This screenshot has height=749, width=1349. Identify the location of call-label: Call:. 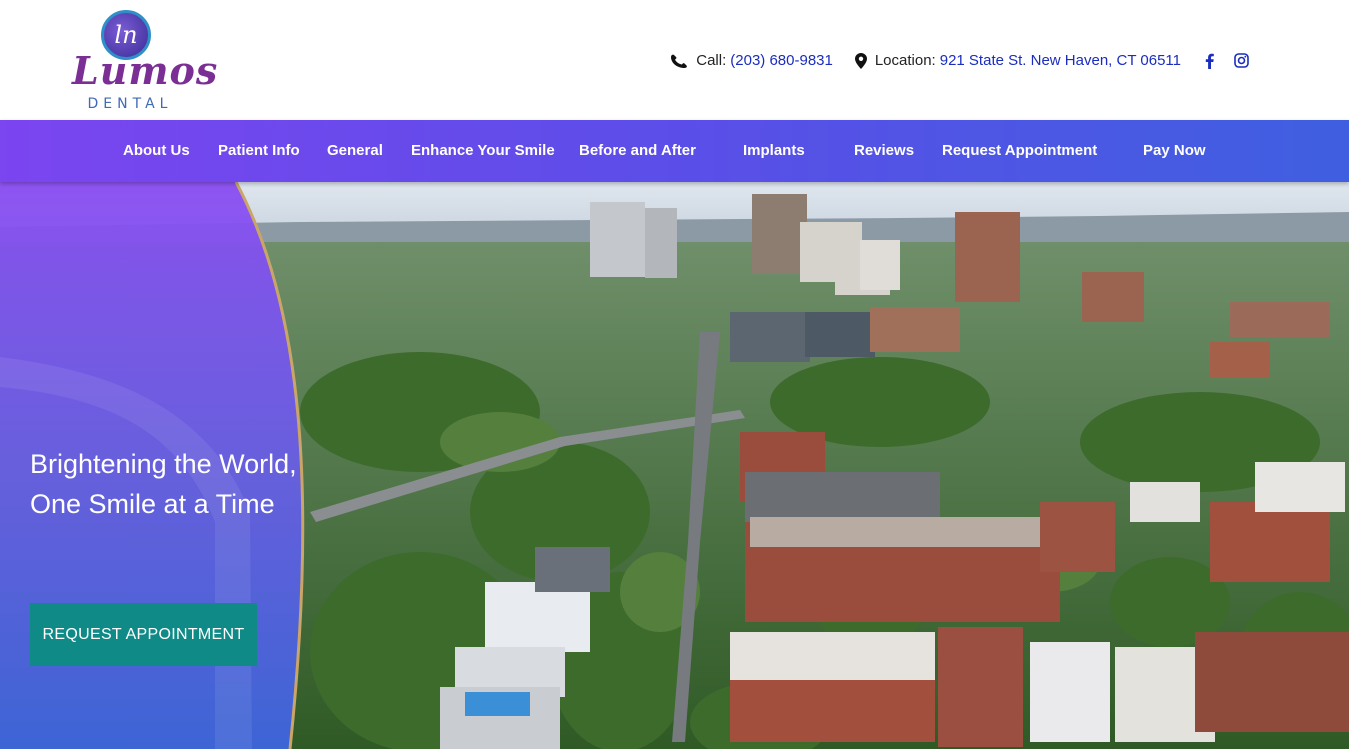
(711, 60).